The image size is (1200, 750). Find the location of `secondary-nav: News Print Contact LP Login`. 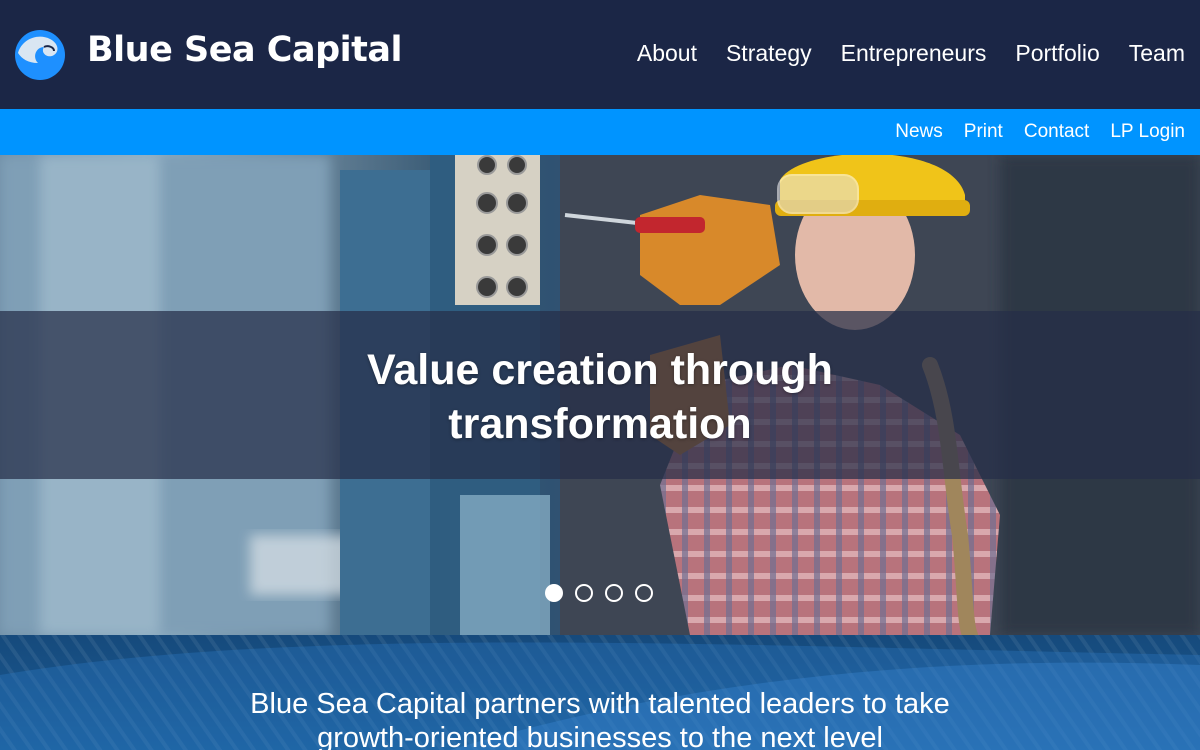

secondary-nav: News Print Contact LP Login is located at coordinates (600, 132).